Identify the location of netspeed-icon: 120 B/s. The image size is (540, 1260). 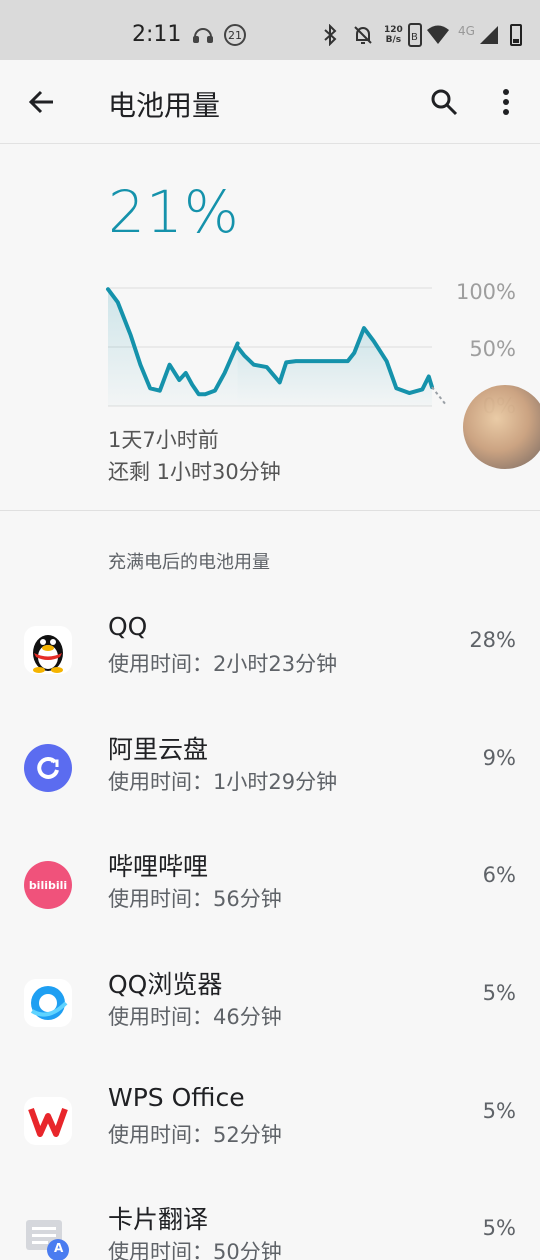
(393, 35).